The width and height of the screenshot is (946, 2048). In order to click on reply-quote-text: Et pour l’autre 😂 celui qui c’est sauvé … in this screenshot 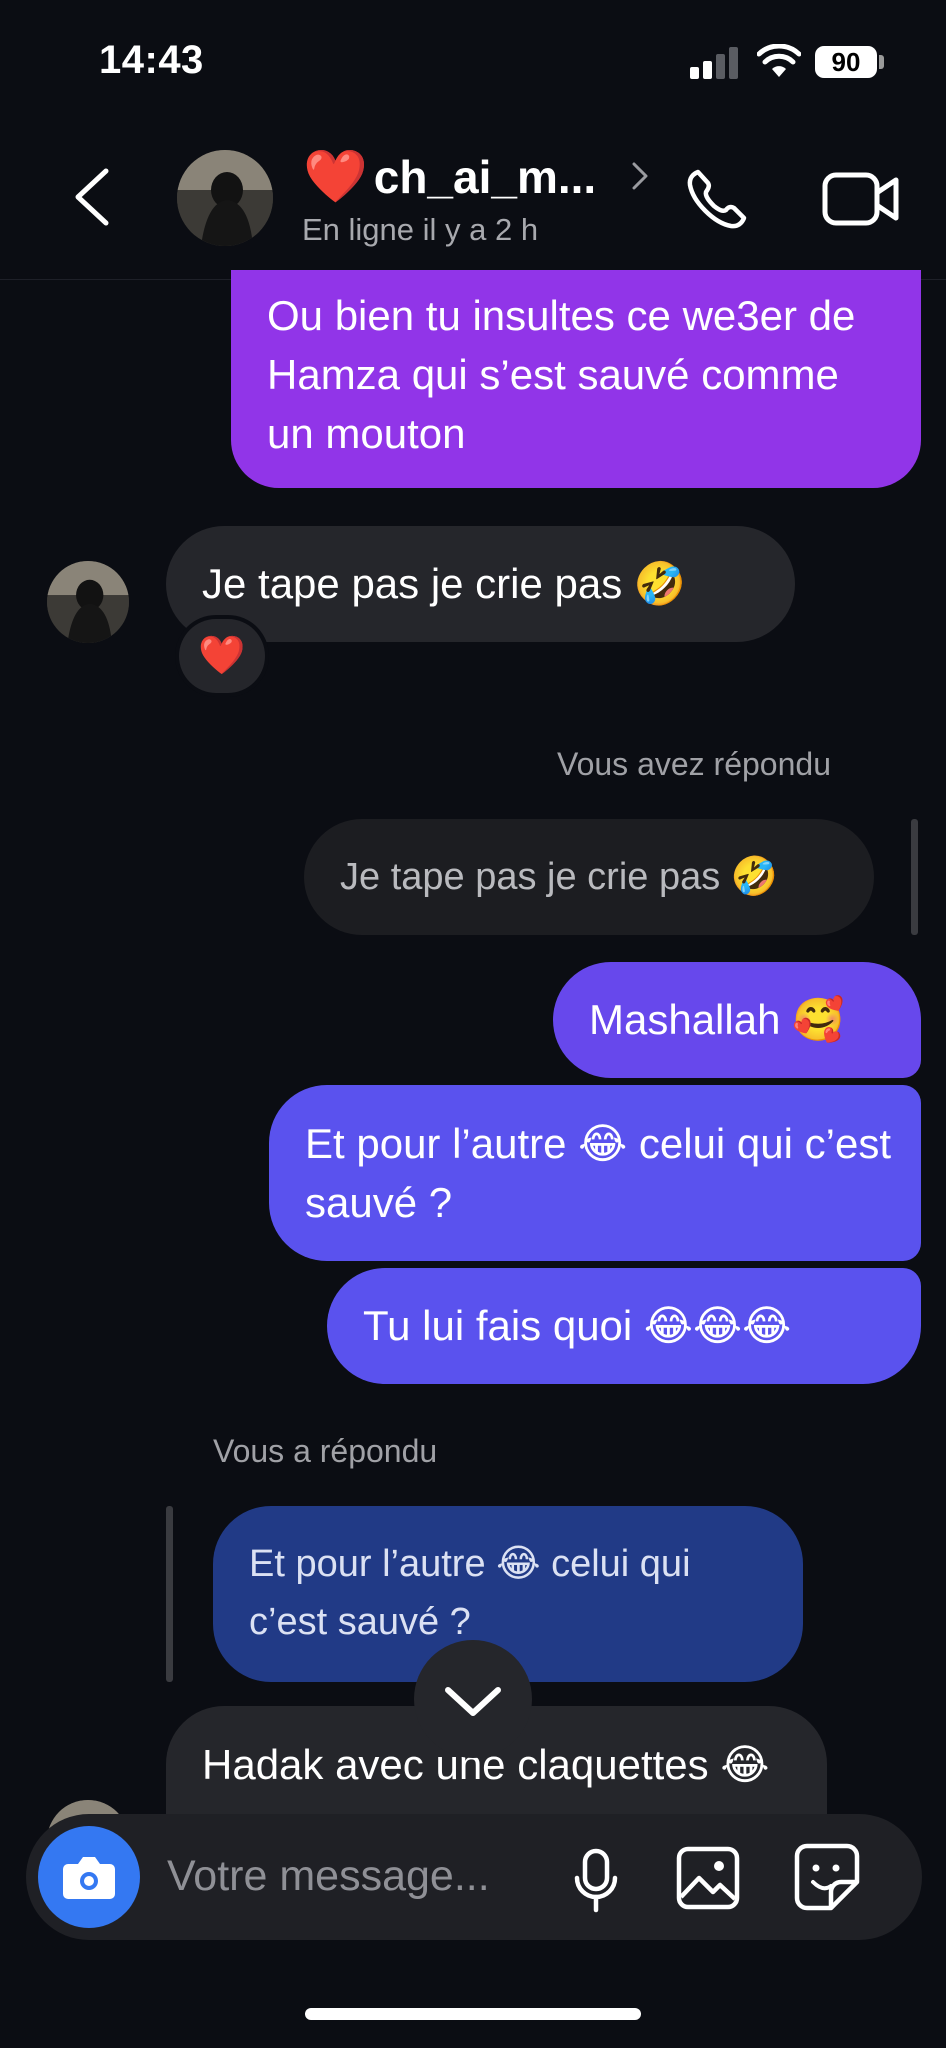, I will do `click(470, 1593)`.